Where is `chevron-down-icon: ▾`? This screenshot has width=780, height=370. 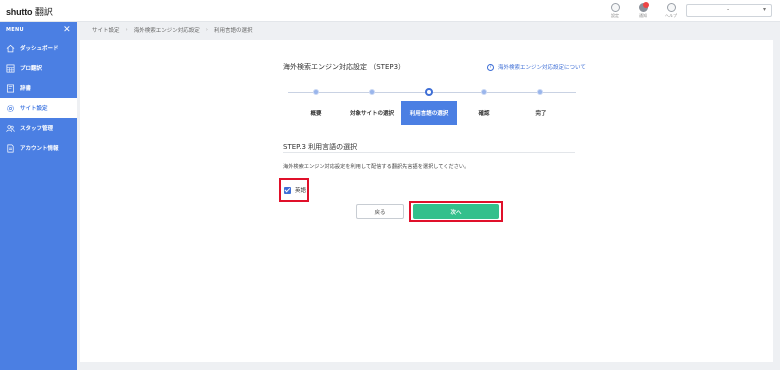 chevron-down-icon: ▾ is located at coordinates (764, 9).